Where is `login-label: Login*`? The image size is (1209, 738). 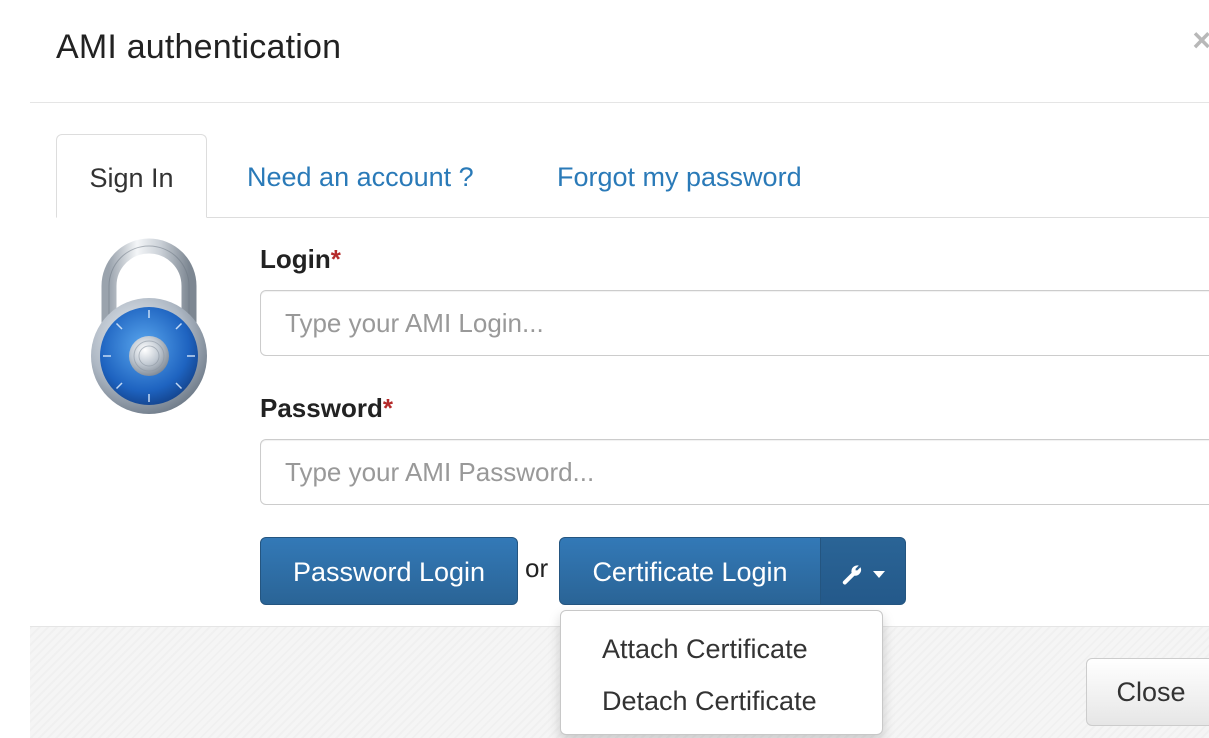
login-label: Login* is located at coordinates (300, 259).